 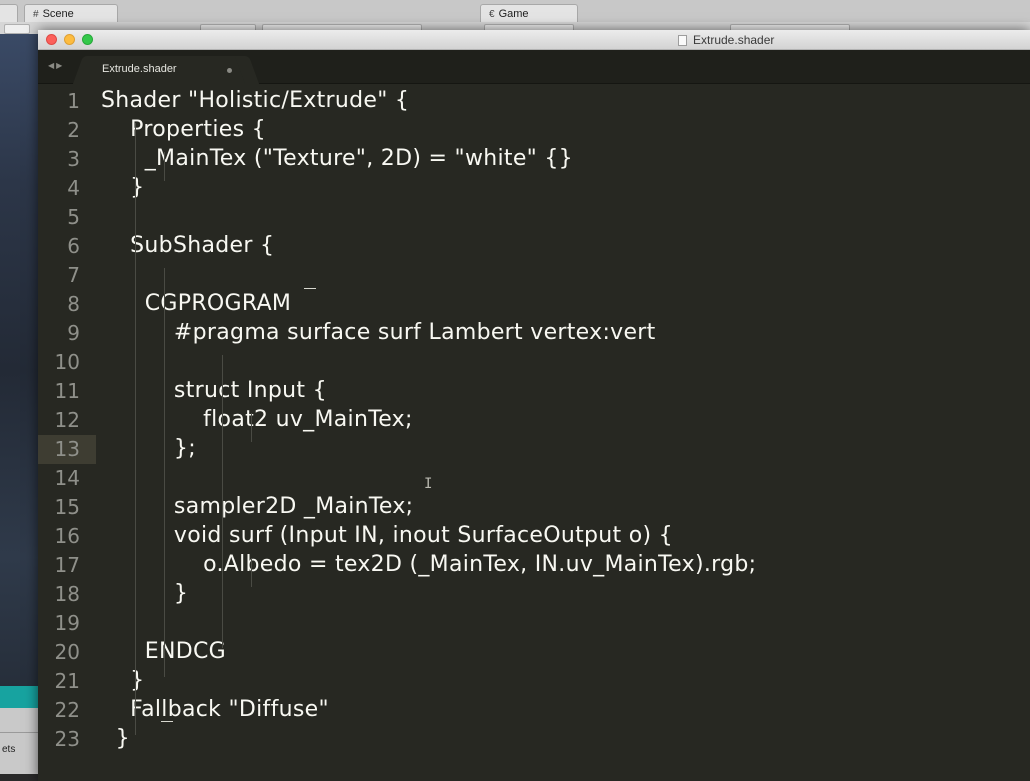 I want to click on tab-bar: ◀▶ Extrude.shader, so click(x=534, y=67).